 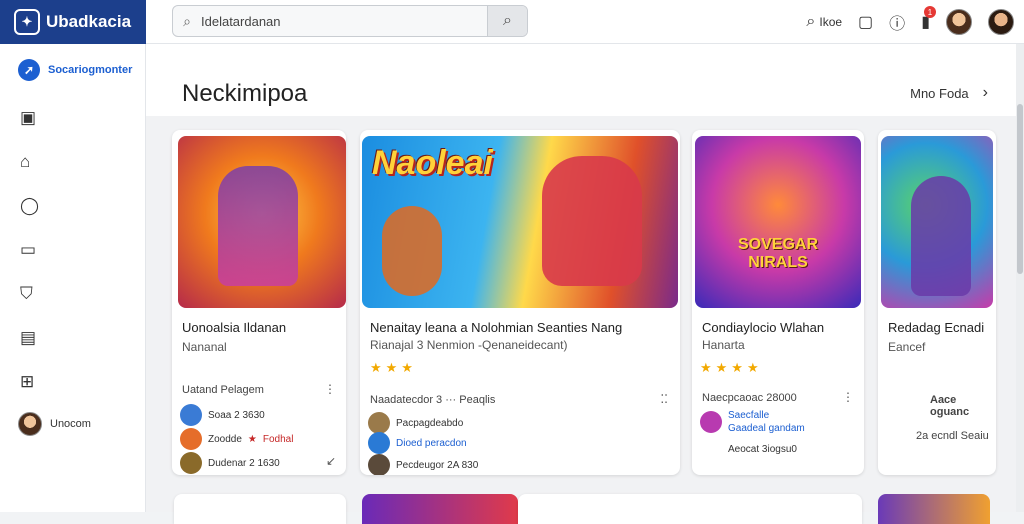 I want to click on grid-icon: ⁚⁚, so click(x=664, y=399).